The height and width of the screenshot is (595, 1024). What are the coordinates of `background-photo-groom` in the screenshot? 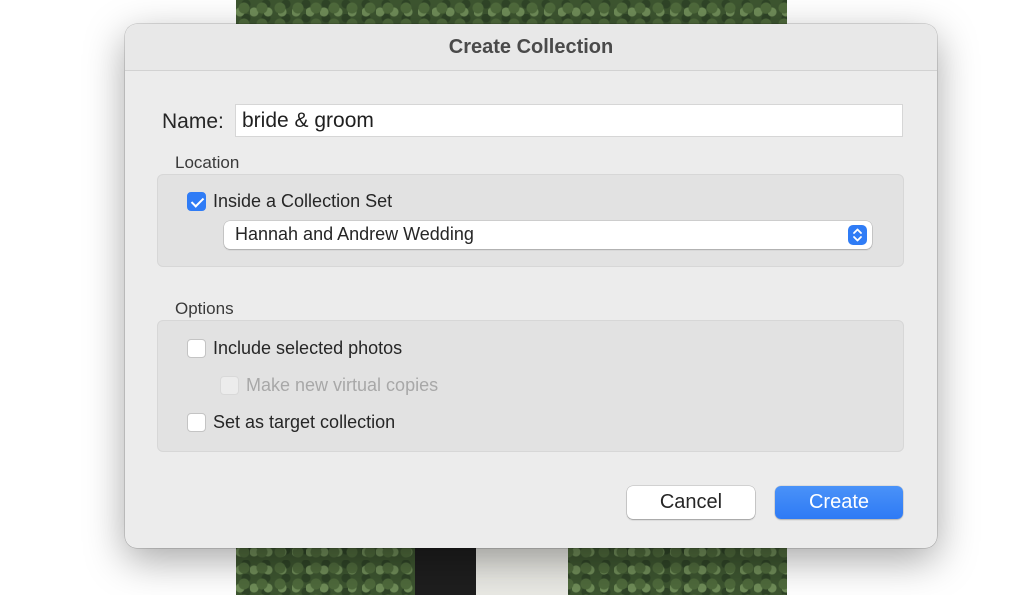 It's located at (446, 571).